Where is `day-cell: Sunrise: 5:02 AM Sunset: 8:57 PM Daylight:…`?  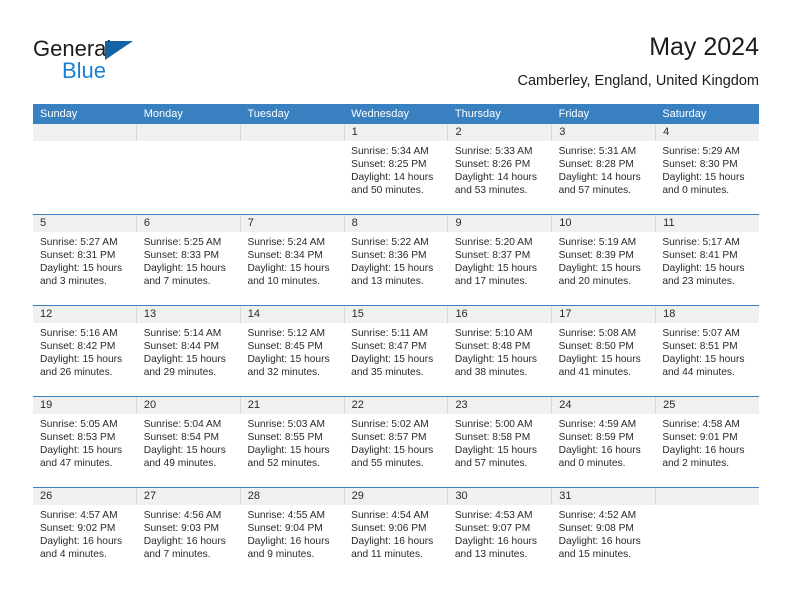 day-cell: Sunrise: 5:02 AM Sunset: 8:57 PM Daylight:… is located at coordinates (396, 450).